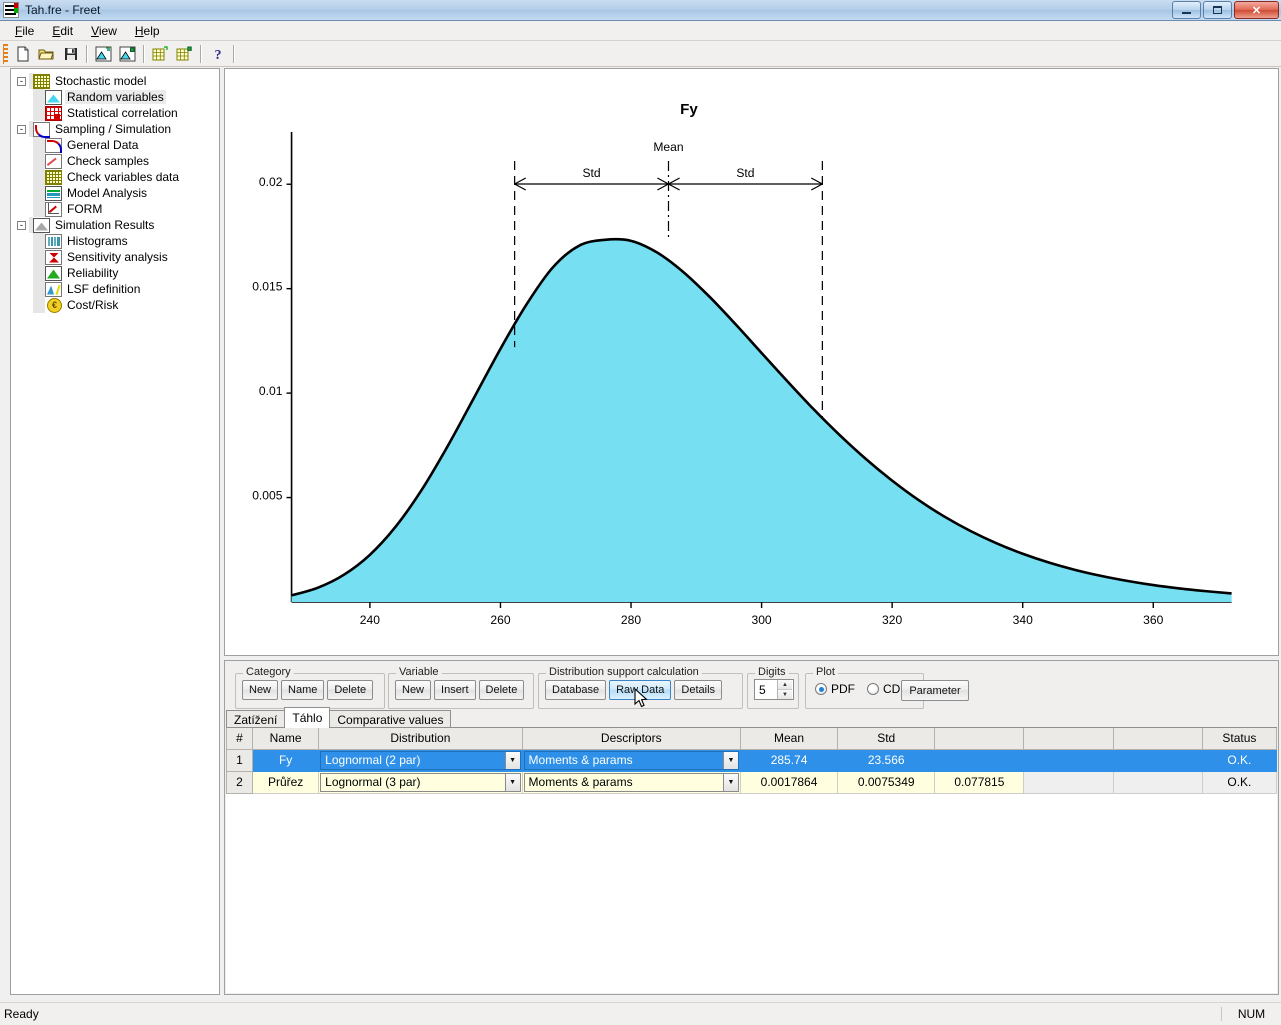  Describe the element at coordinates (350, 690) in the screenshot. I see `category-delete-button: Delete` at that location.